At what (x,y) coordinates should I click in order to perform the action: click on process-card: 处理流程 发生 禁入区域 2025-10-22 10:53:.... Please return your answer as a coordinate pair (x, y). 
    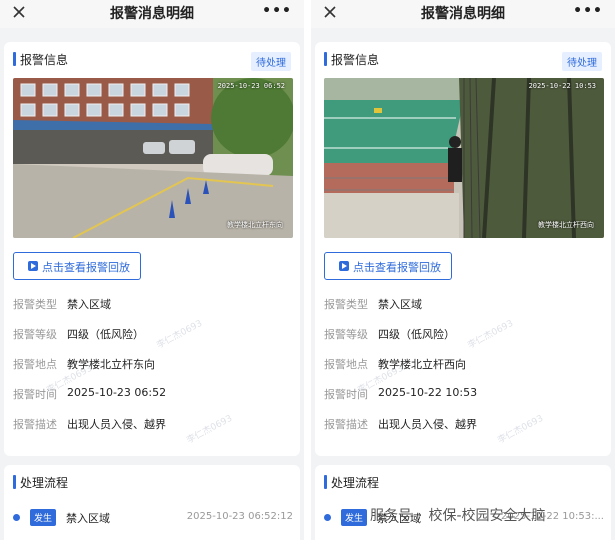
    Looking at the image, I should click on (463, 502).